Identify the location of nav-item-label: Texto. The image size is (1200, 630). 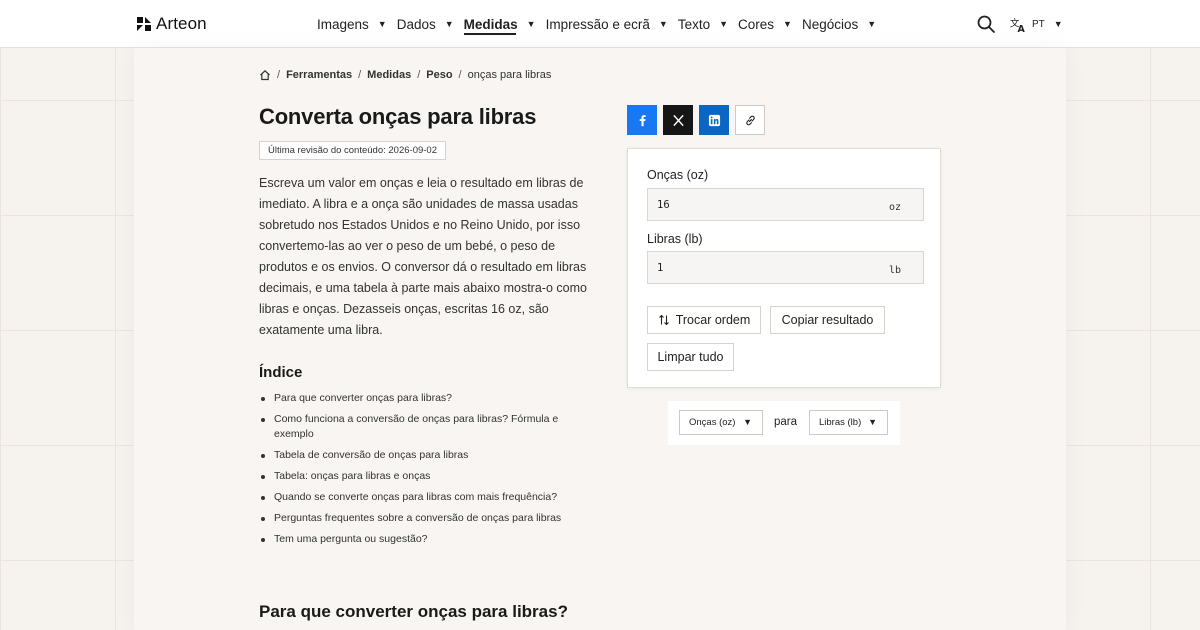
(694, 24).